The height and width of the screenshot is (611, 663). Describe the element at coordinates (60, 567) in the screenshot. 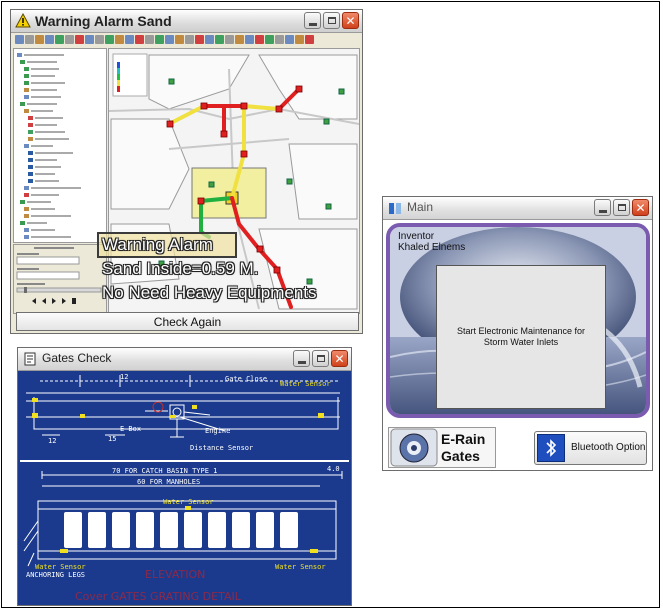

I see `water-sensor-left-label: Water Sensor` at that location.